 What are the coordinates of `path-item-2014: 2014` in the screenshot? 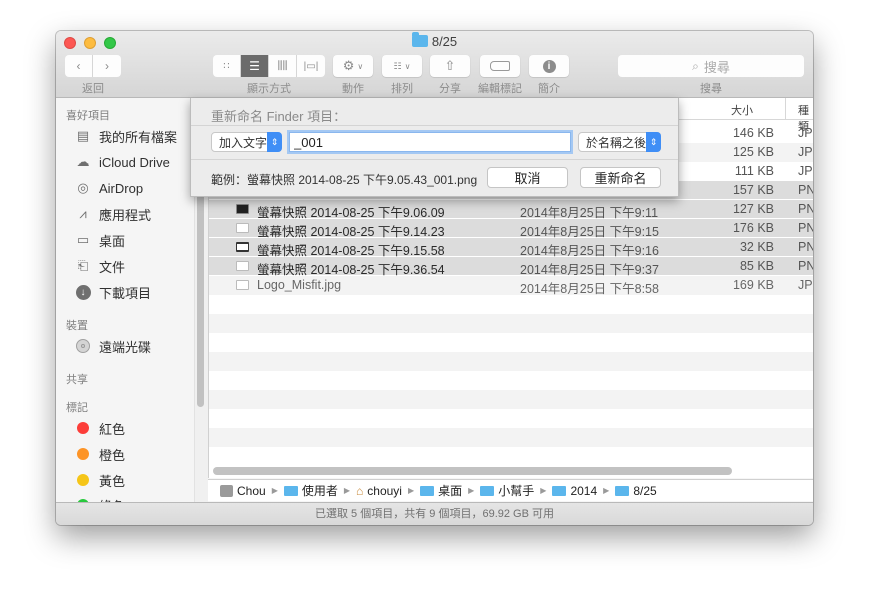 It's located at (574, 491).